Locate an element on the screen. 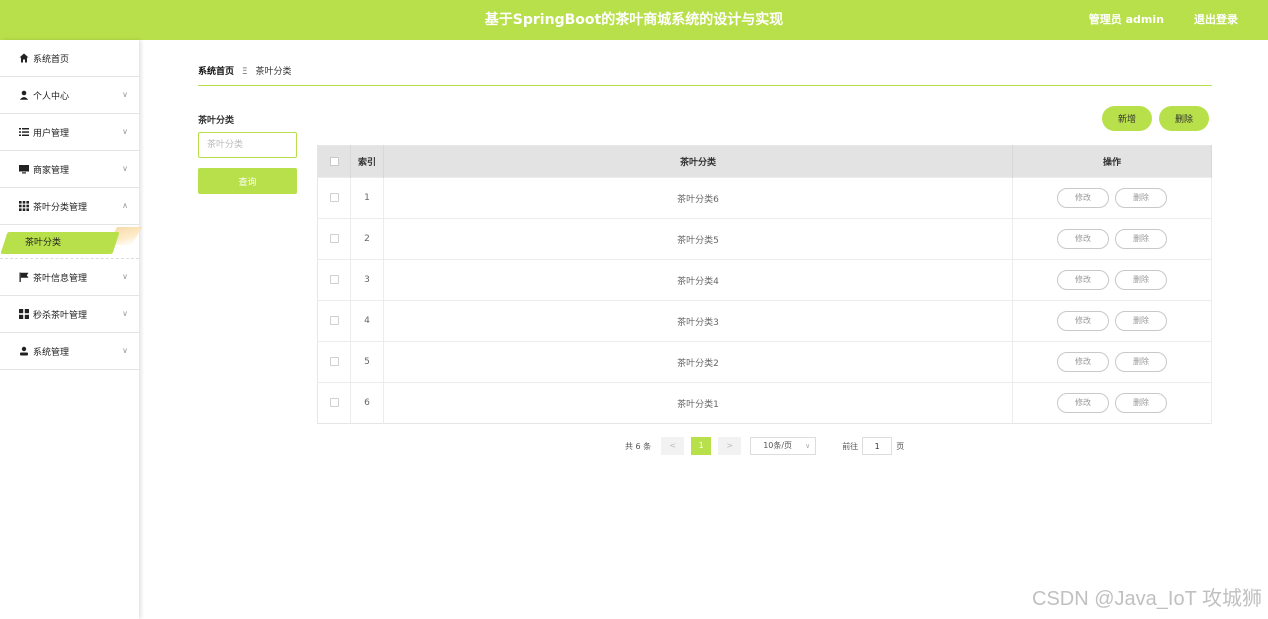 This screenshot has height=619, width=1268. sidebar-item-merchants: 商家管理 ∨ is located at coordinates (69, 169).